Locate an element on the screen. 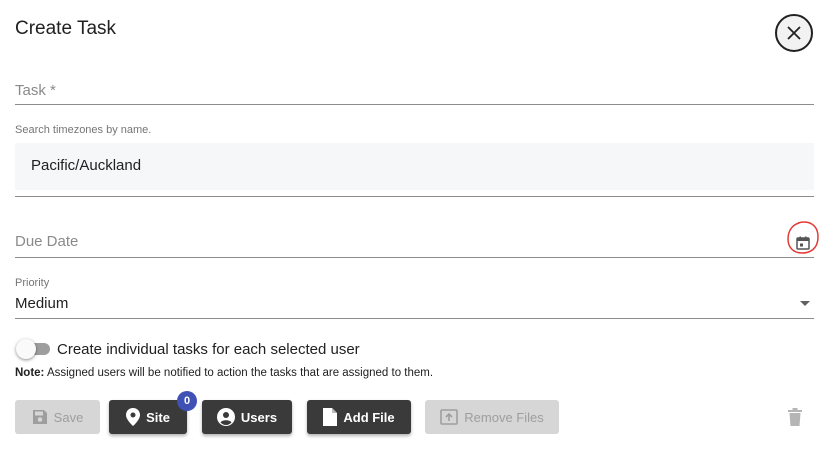 The image size is (831, 452). users-label: Users is located at coordinates (259, 417).